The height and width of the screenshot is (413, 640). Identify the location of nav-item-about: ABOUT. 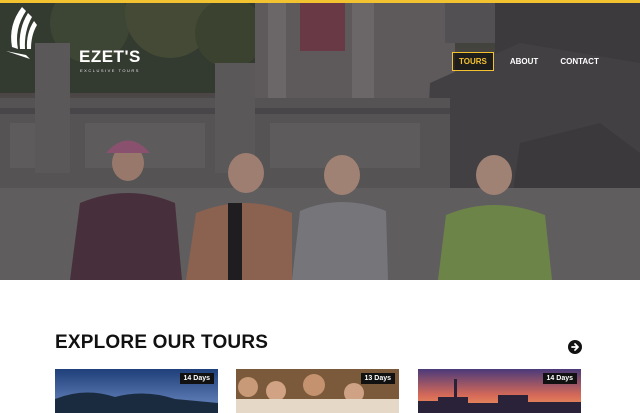
(524, 61).